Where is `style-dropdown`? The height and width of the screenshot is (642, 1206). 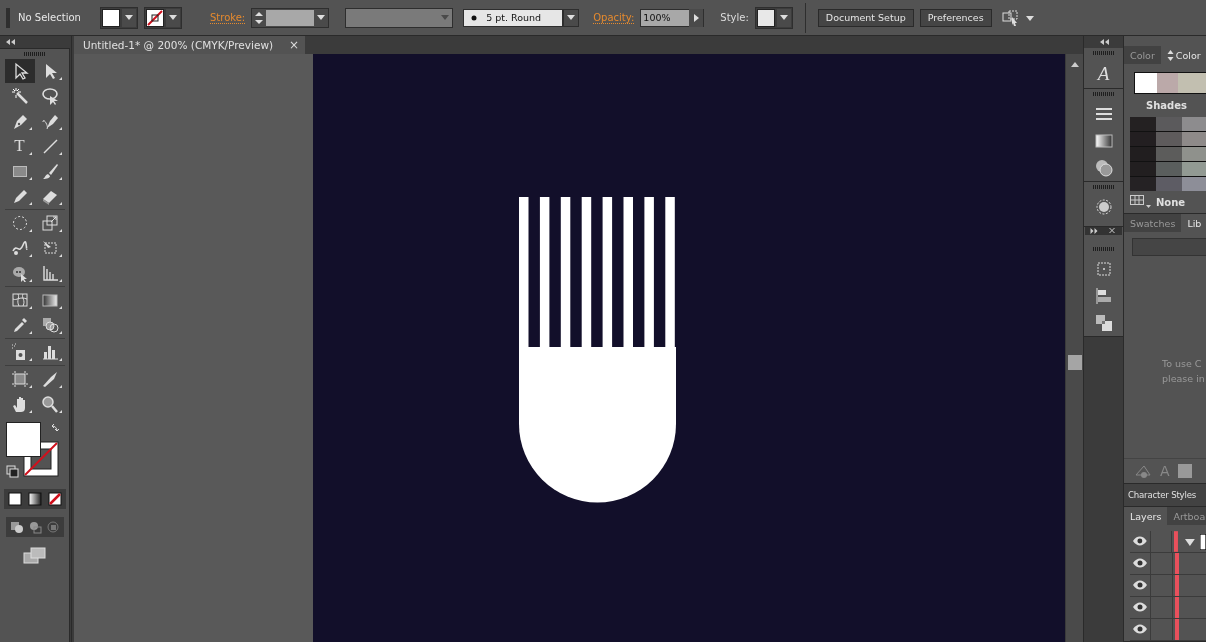
style-dropdown is located at coordinates (773, 17).